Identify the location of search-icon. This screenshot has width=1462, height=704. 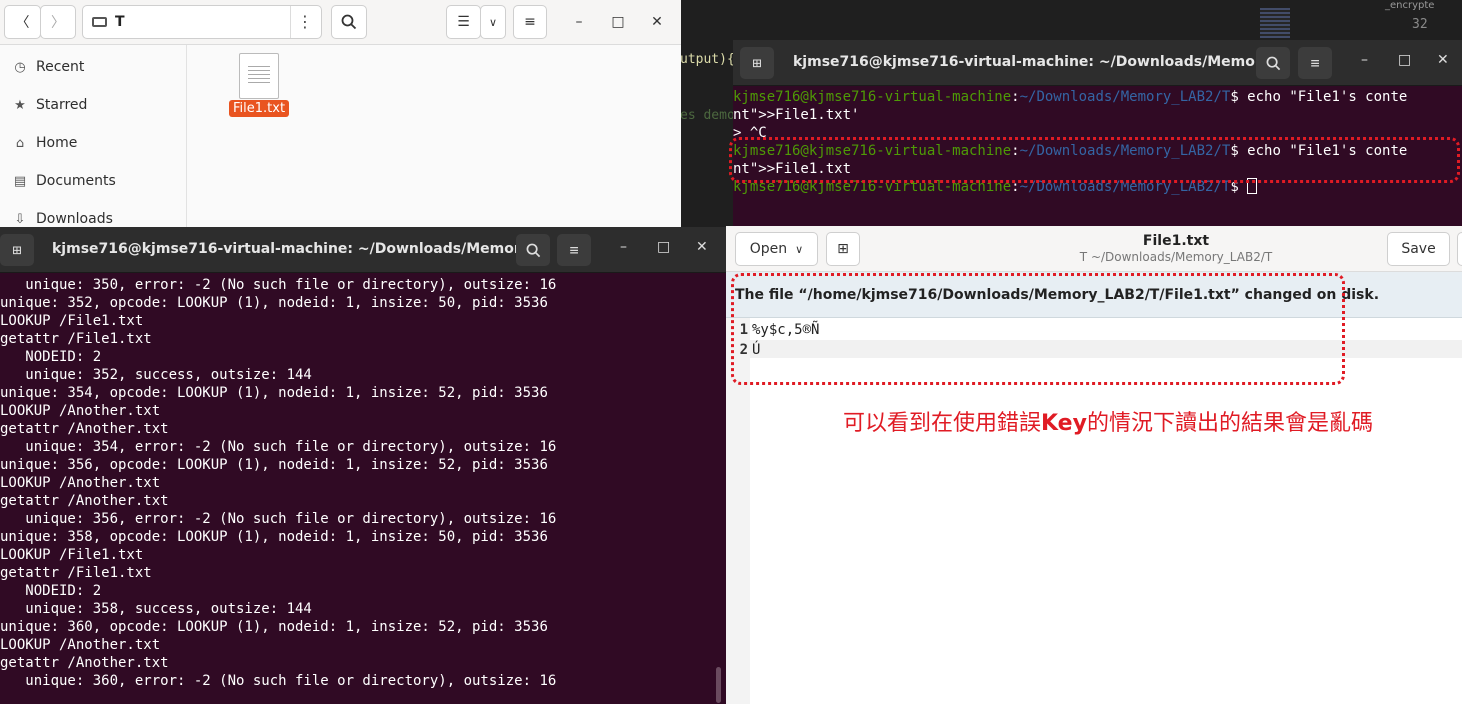
(1273, 63).